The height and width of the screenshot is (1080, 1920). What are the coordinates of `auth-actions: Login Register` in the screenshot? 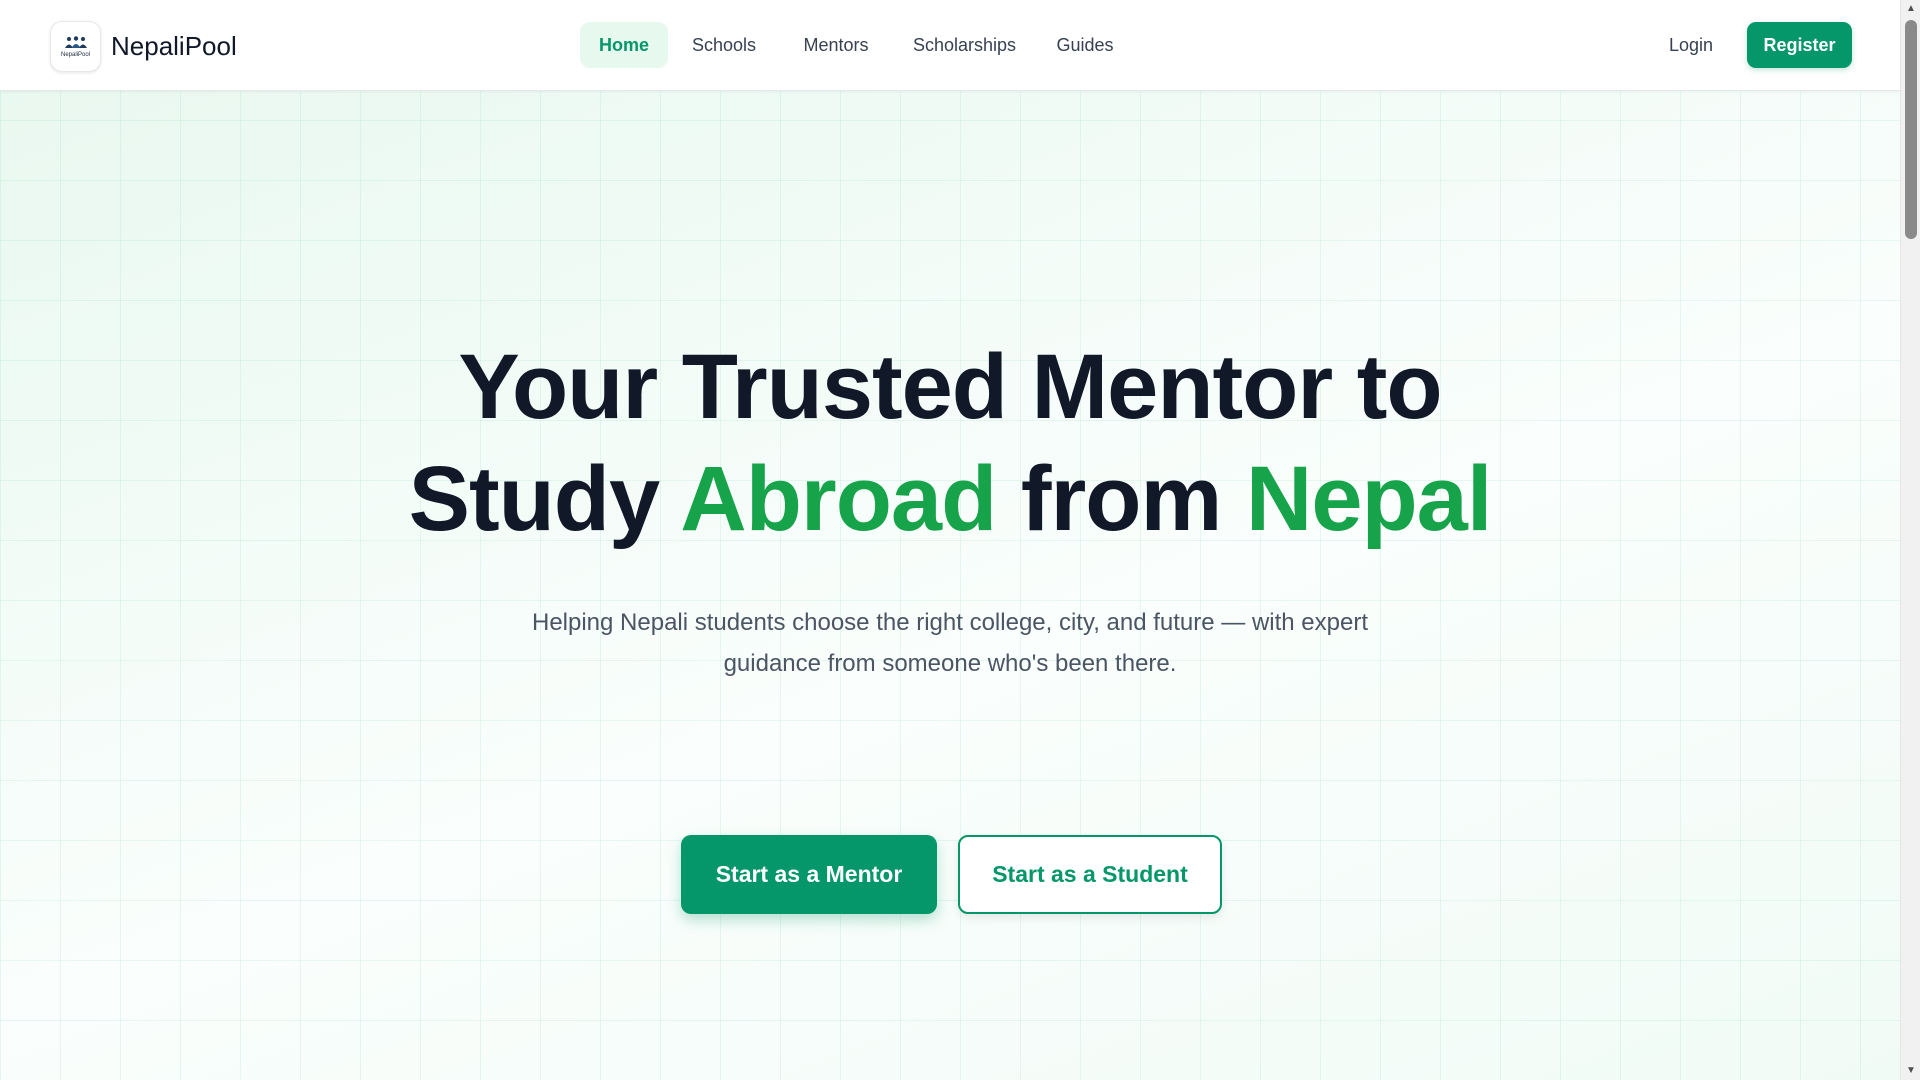 It's located at (1760, 45).